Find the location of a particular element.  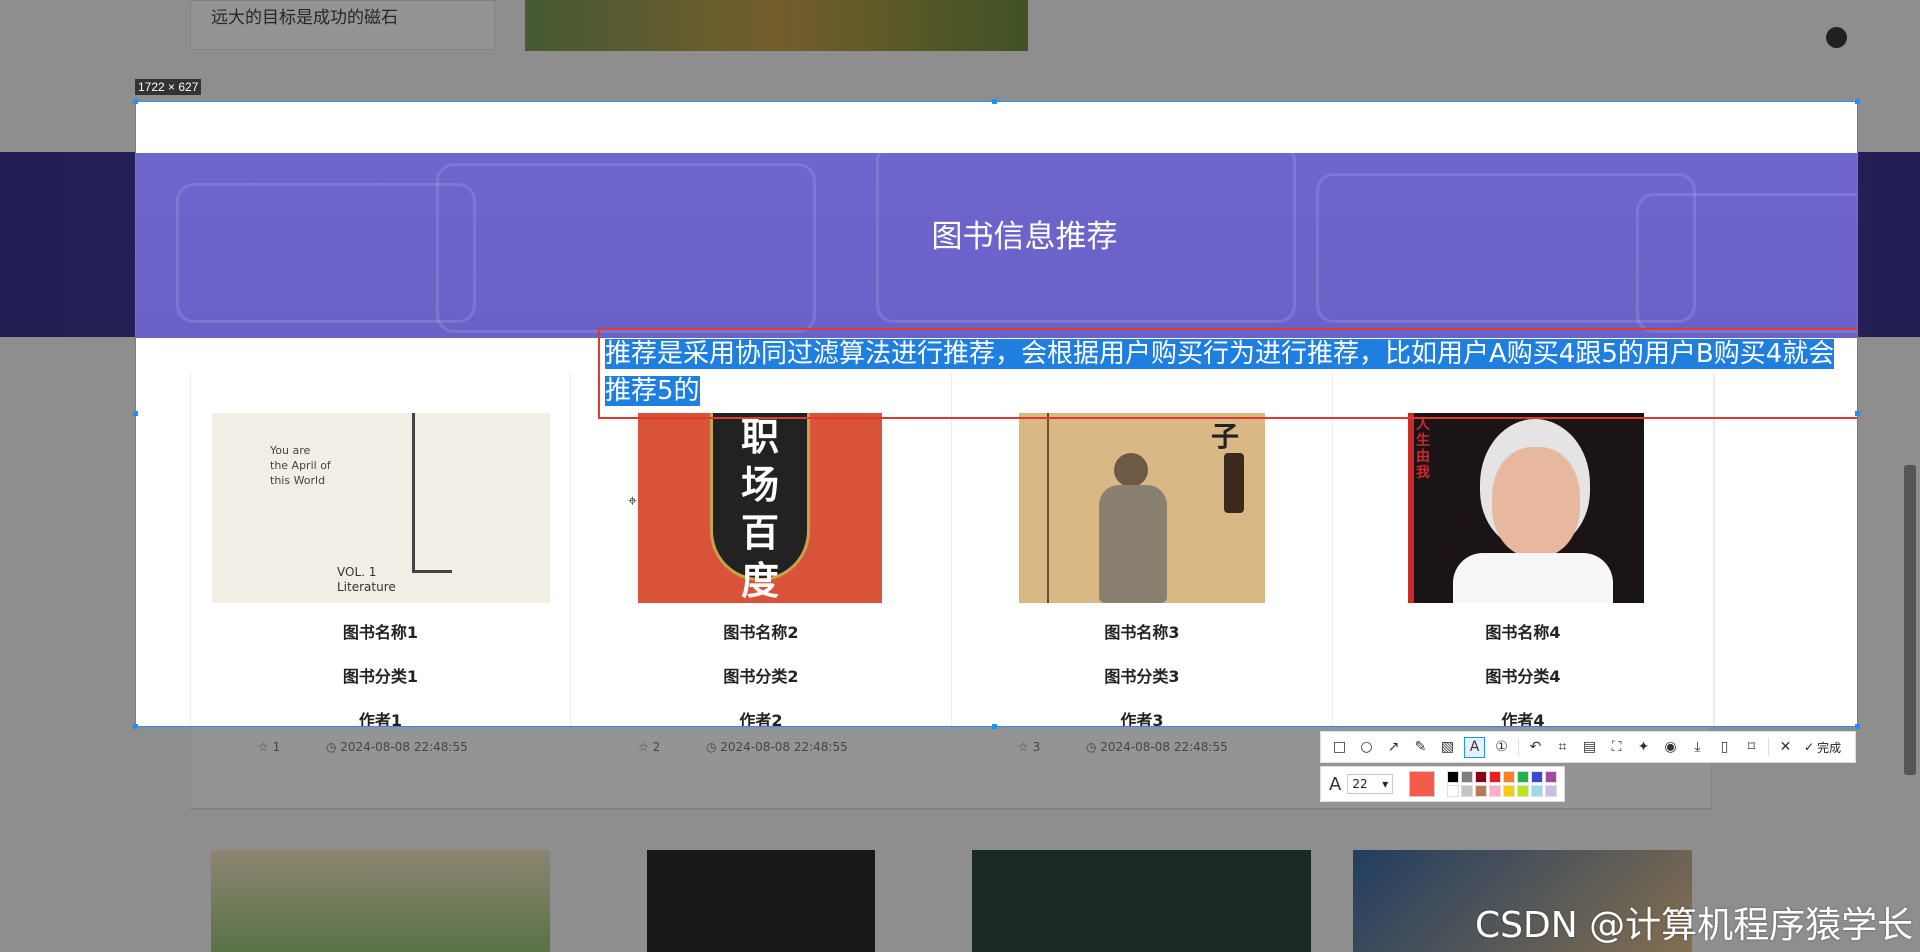

crop-icon: ⌗ is located at coordinates (1562, 747).